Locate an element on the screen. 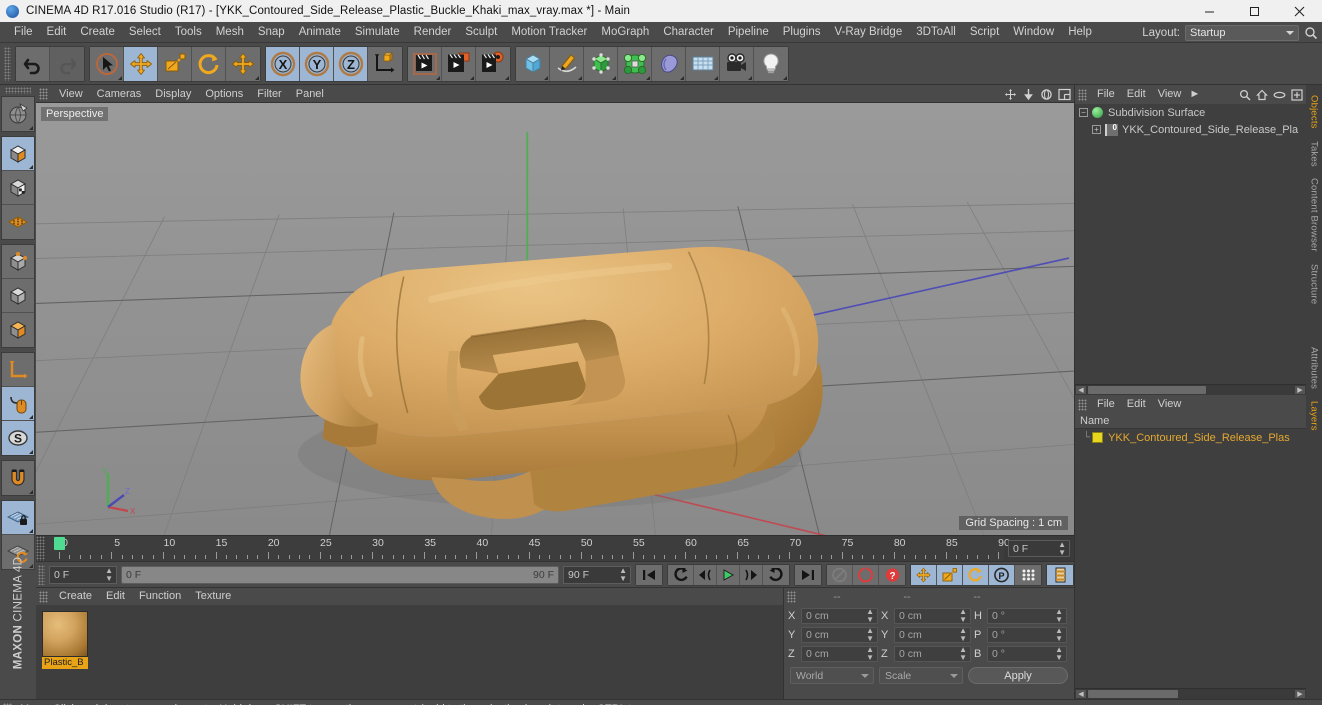  coord-input-pos-y: 0 cm ▲ ▼ is located at coordinates (839, 634).